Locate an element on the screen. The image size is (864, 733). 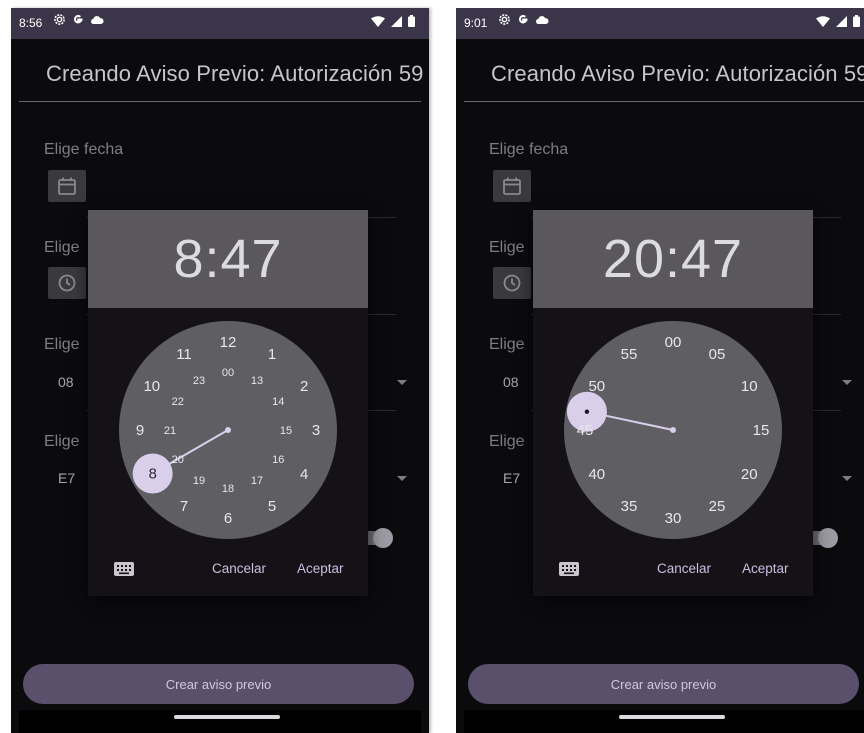
clock-number-inner: 17 is located at coordinates (257, 481).